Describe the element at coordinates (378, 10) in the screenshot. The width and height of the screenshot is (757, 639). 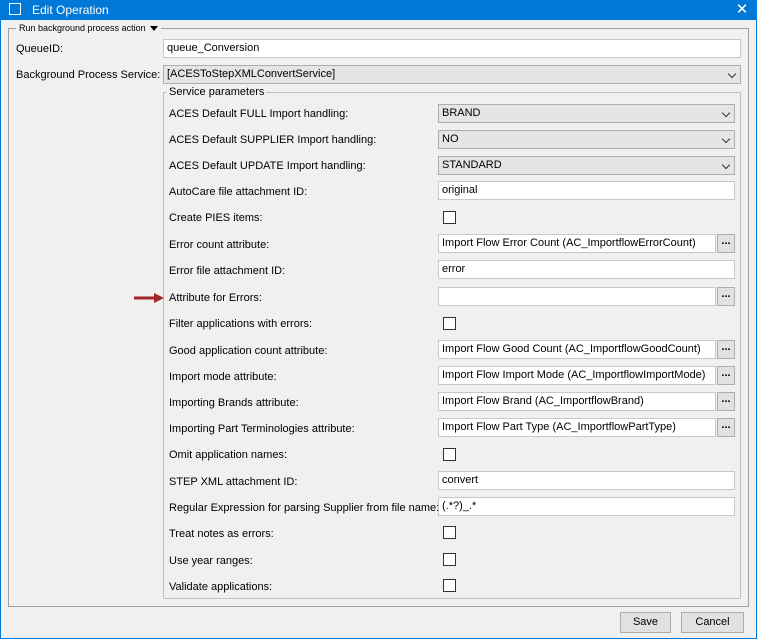
I see `title-bar: Edit Operation ✕` at that location.